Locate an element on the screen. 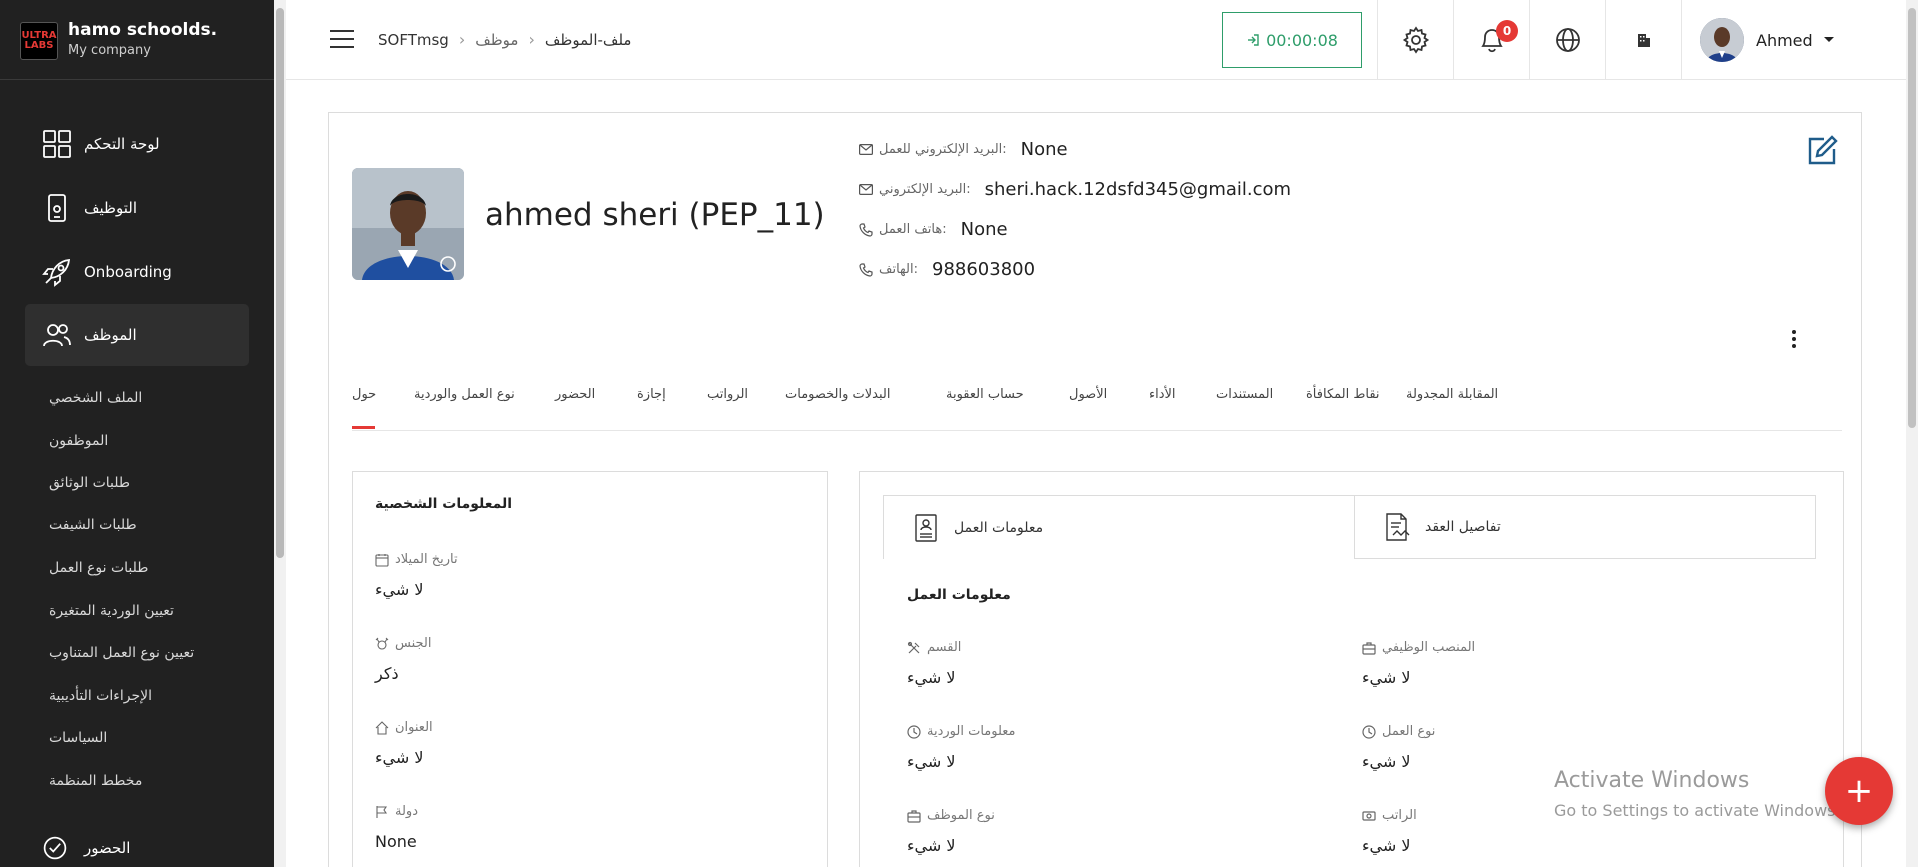 The height and width of the screenshot is (867, 1918). sidebar-subitem-profile: الملف الشخصي is located at coordinates (95, 398).